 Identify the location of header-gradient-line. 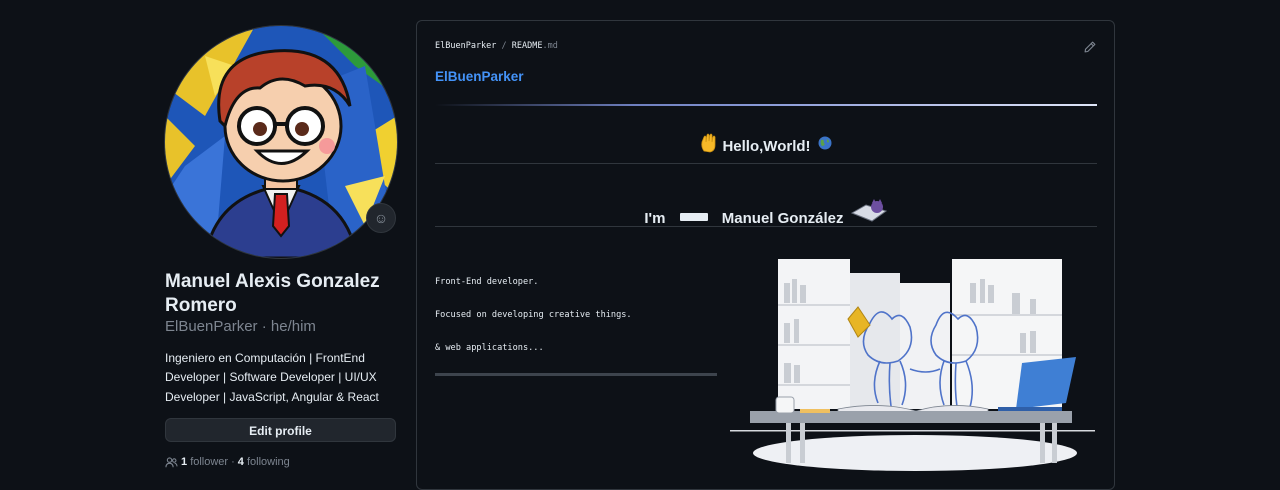
(766, 105).